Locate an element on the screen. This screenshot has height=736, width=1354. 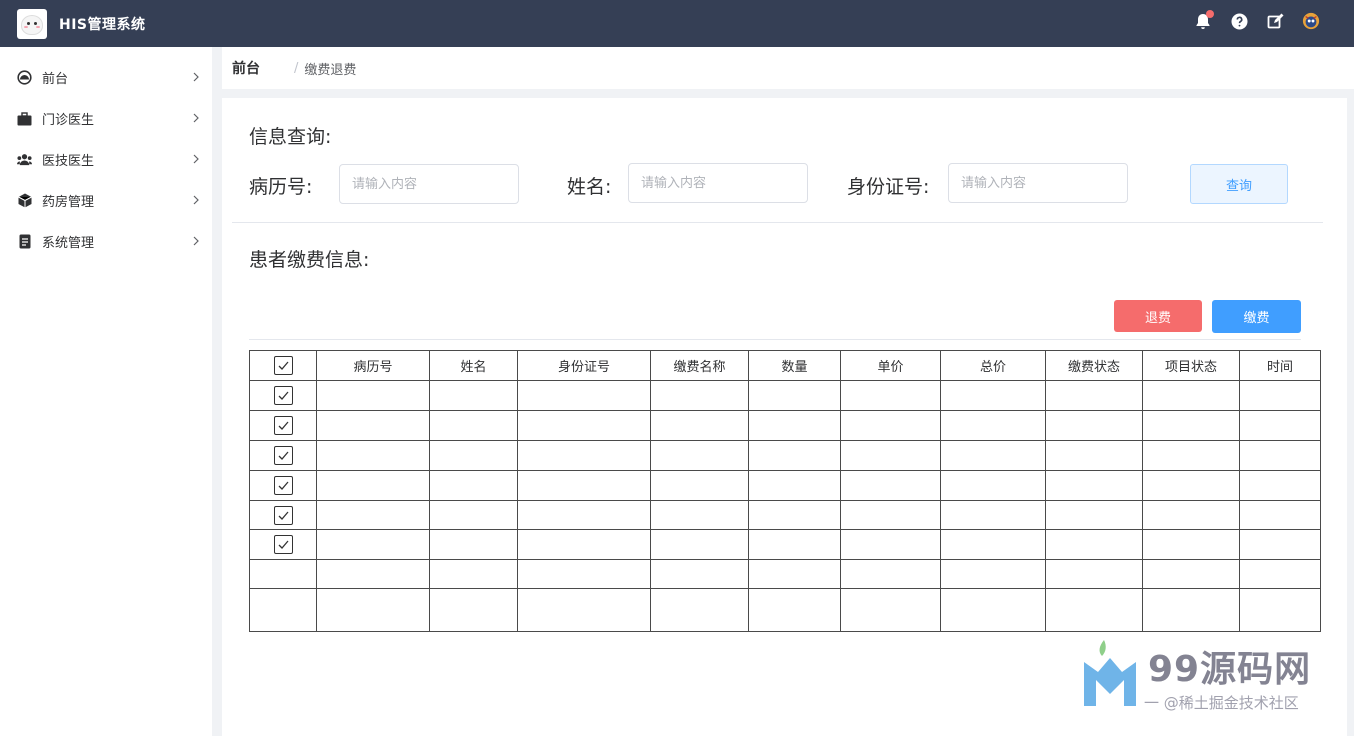
column-header: 项目状态 is located at coordinates (1191, 365).